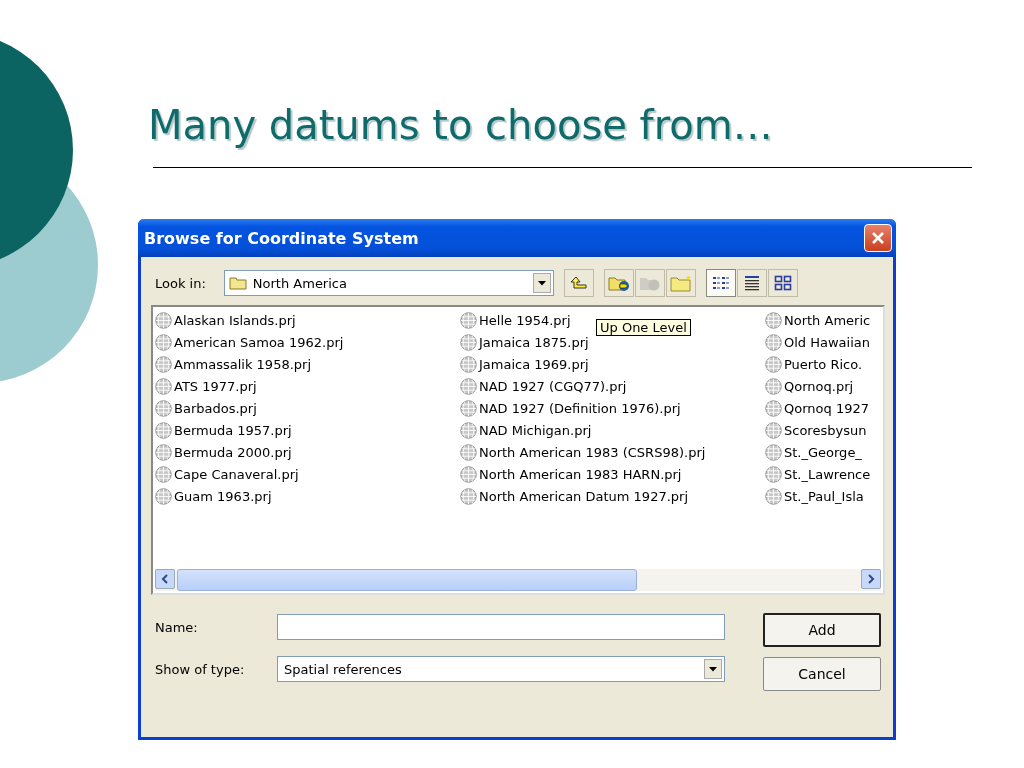  What do you see at coordinates (818, 320) in the screenshot?
I see `file-item: North Americ` at bounding box center [818, 320].